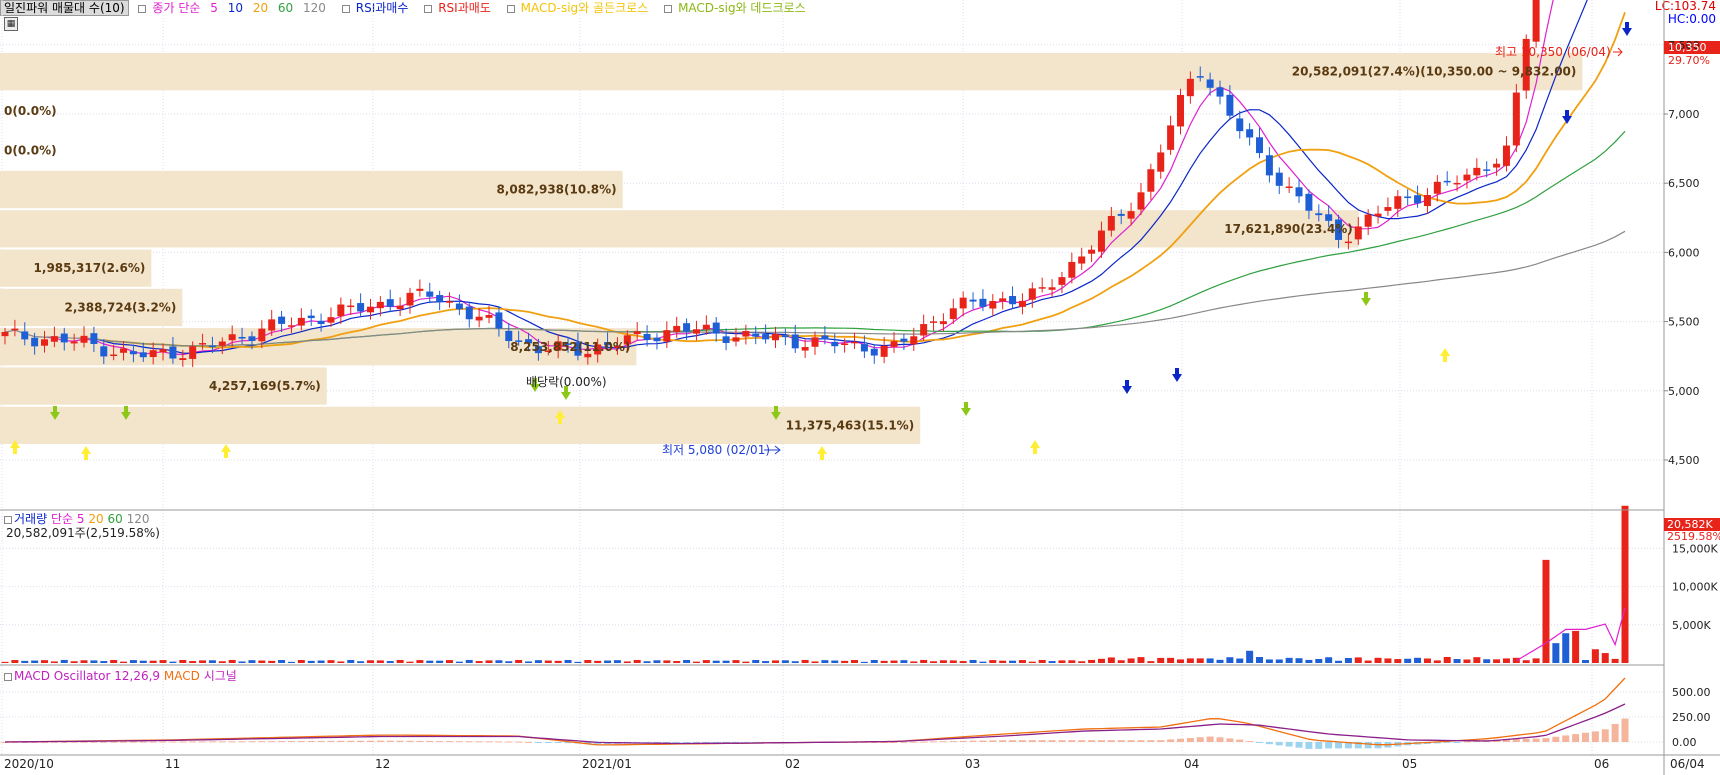 The width and height of the screenshot is (1720, 775). I want to click on volume-profile-label: 2,388,724(3.2%), so click(120, 307).